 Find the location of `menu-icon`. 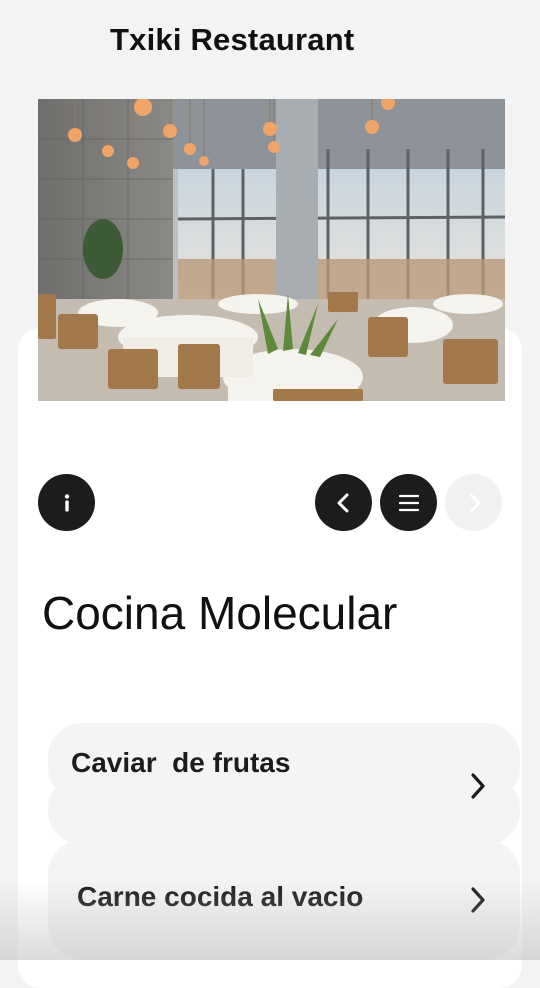

menu-icon is located at coordinates (408, 502).